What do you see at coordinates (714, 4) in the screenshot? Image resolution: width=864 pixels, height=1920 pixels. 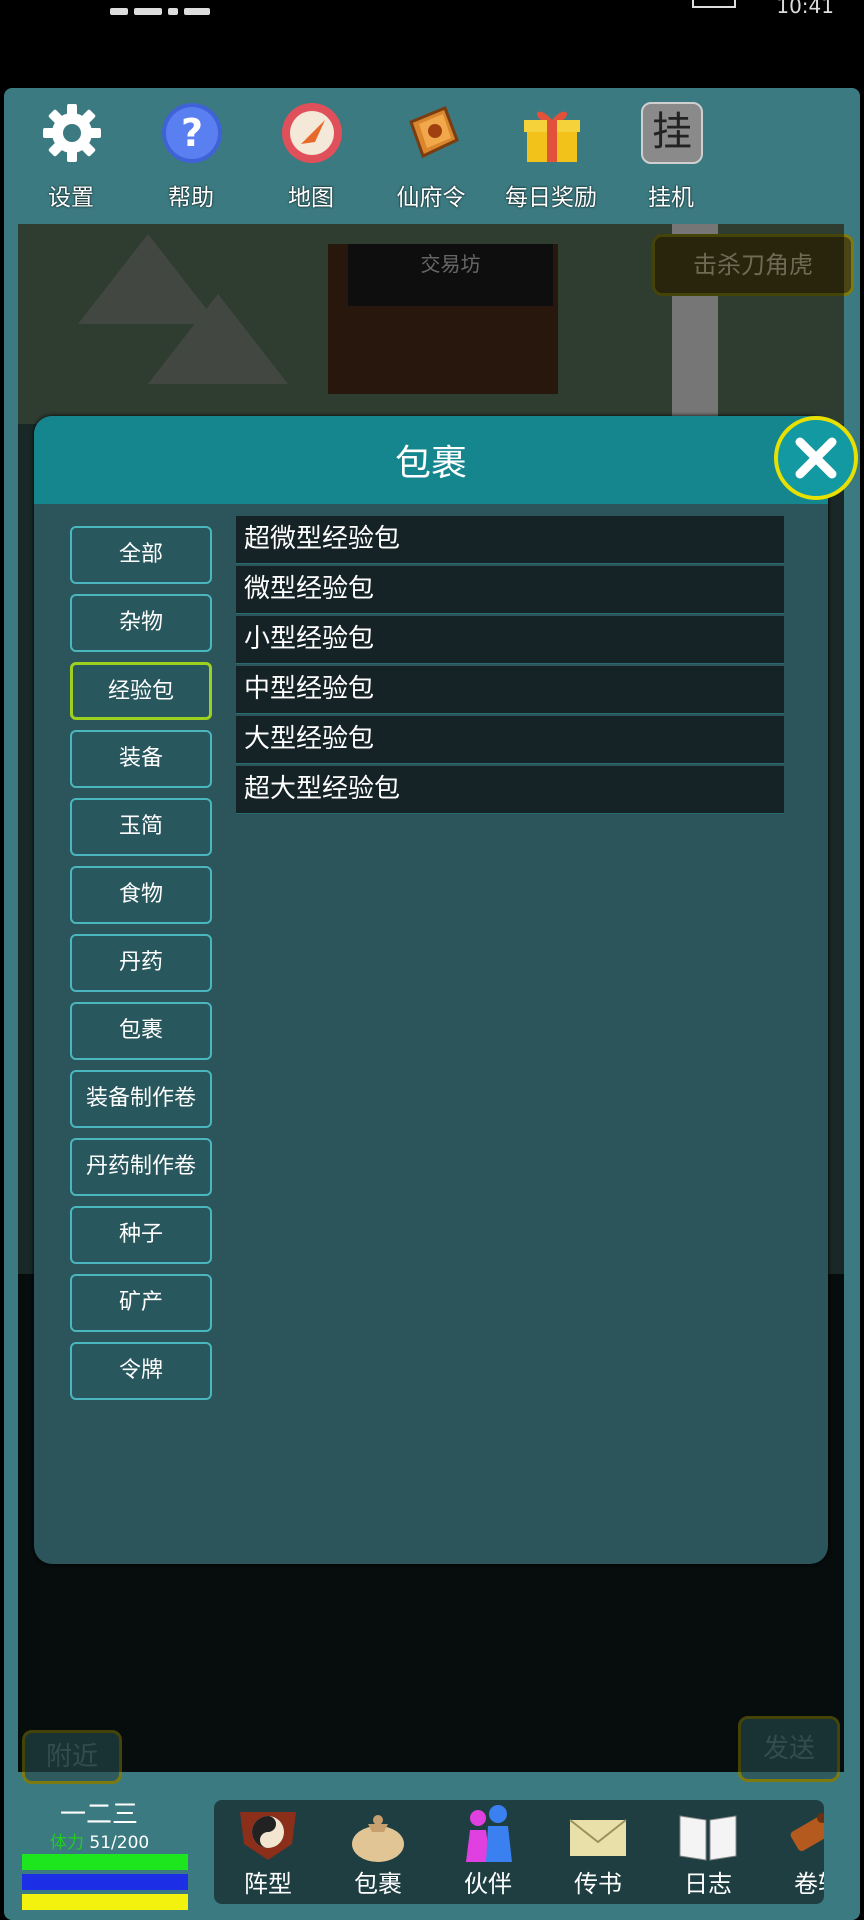 I see `battery-icon` at bounding box center [714, 4].